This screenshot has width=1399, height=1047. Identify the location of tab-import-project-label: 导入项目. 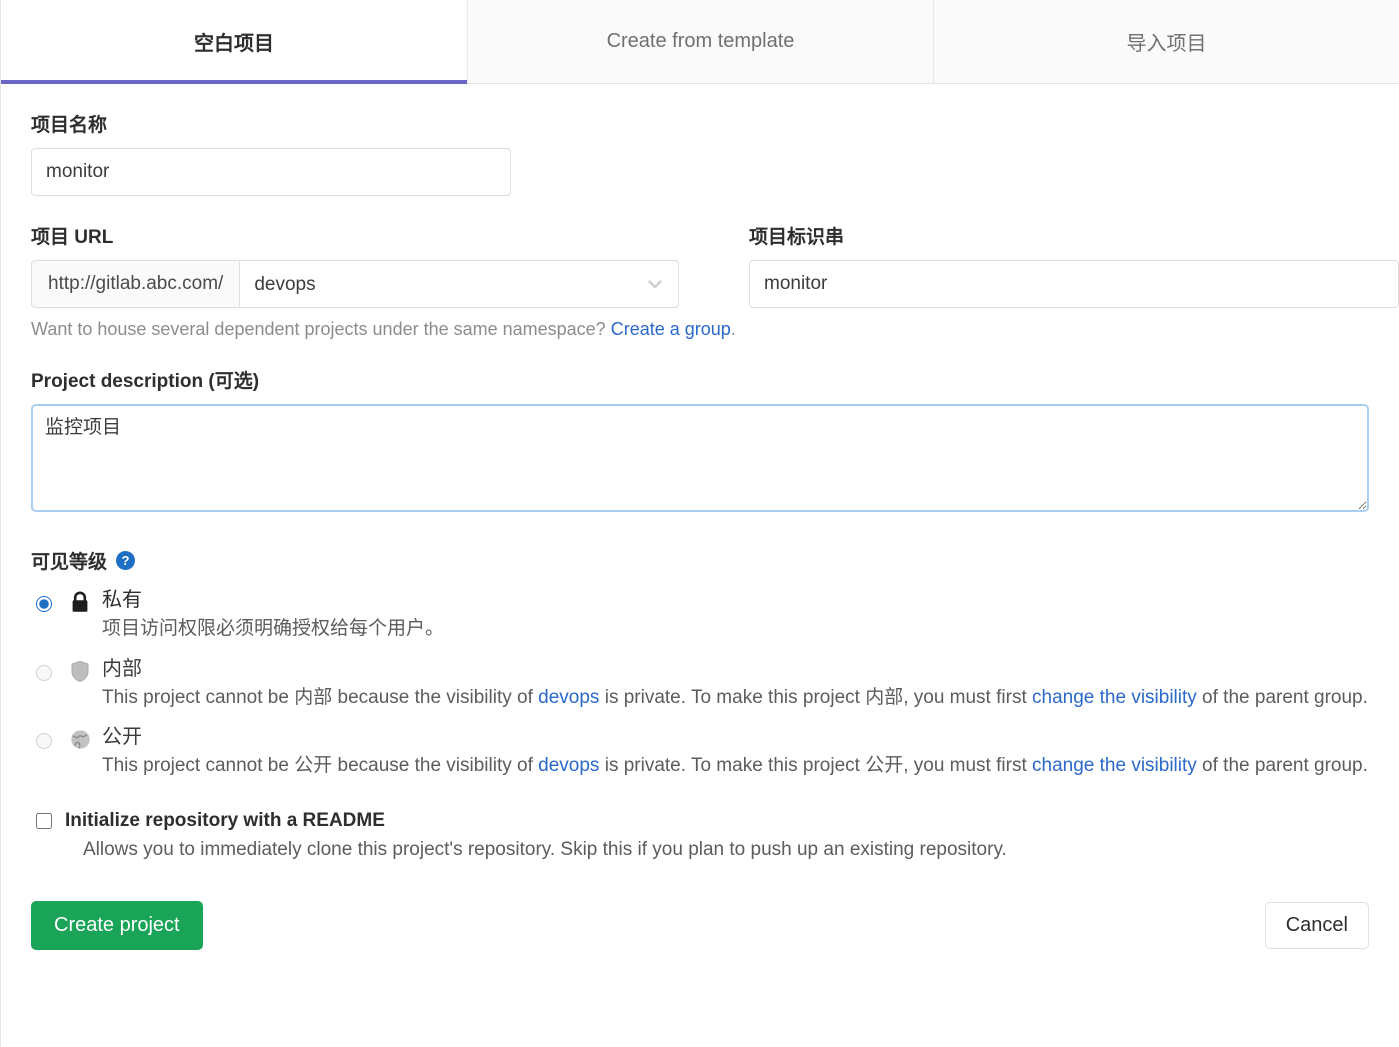
(1166, 44).